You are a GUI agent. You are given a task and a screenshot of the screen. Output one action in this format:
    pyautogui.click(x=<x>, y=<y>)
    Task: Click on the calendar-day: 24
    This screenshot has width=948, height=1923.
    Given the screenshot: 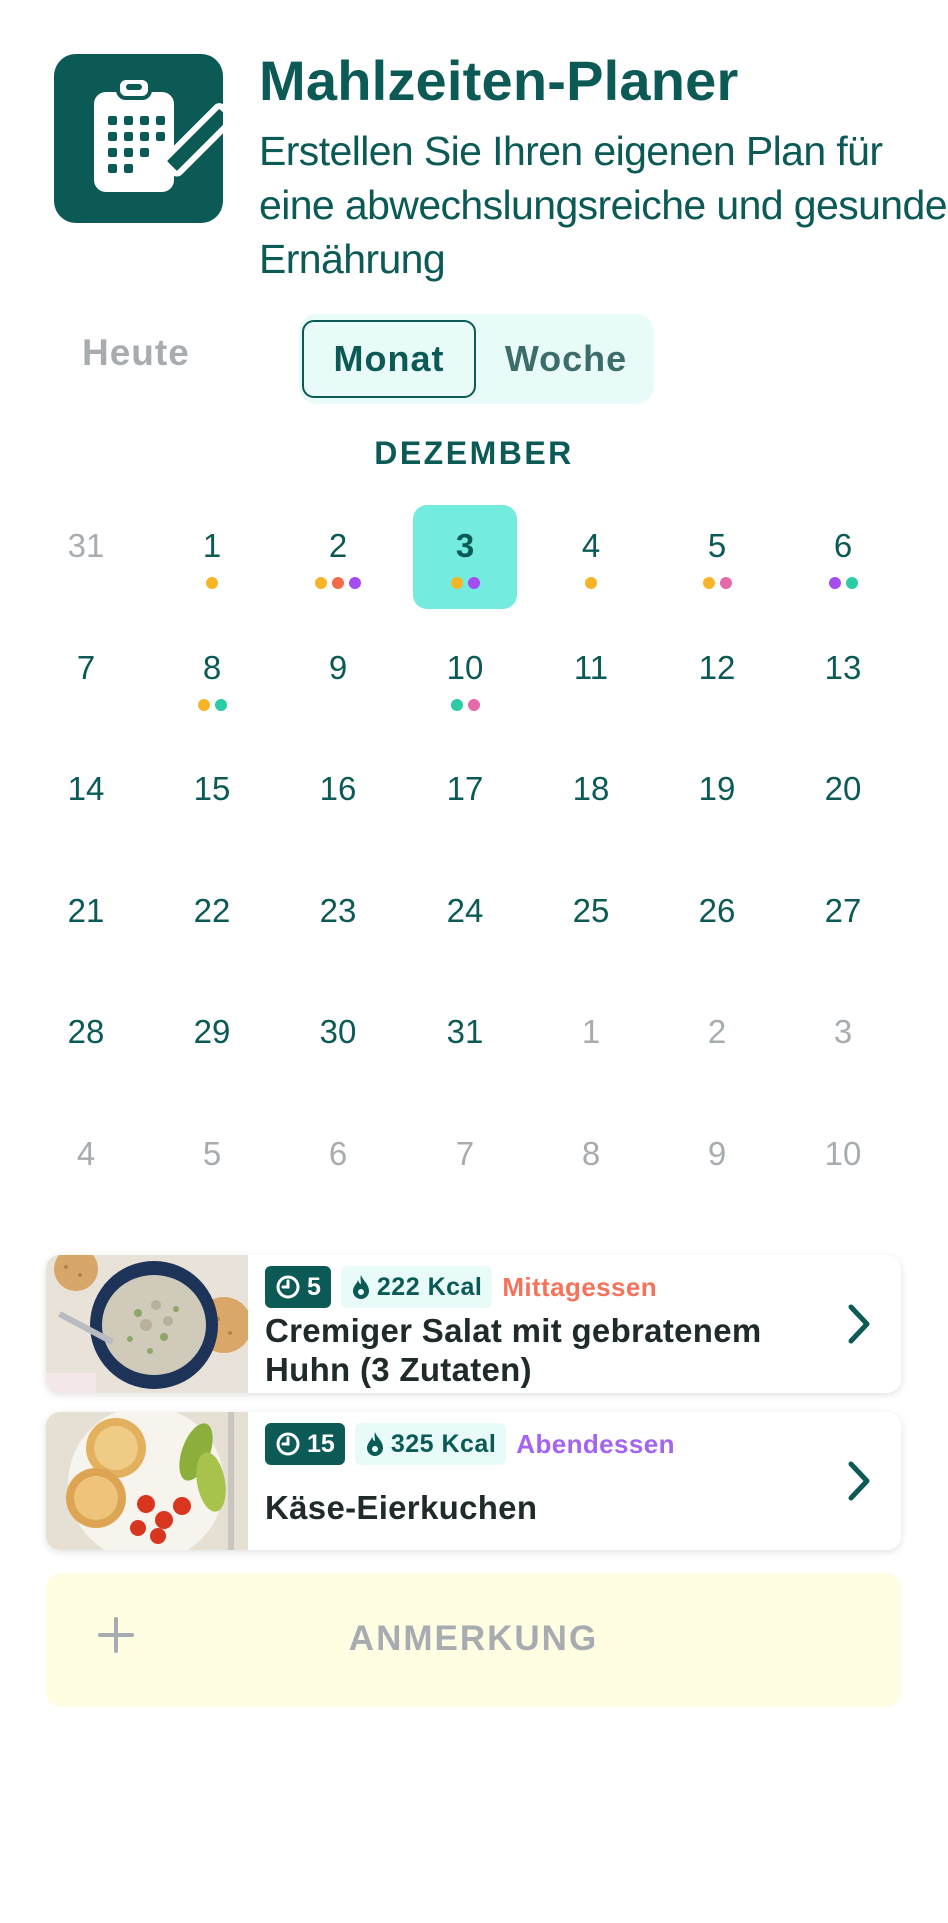 What is the action you would take?
    pyautogui.click(x=465, y=922)
    